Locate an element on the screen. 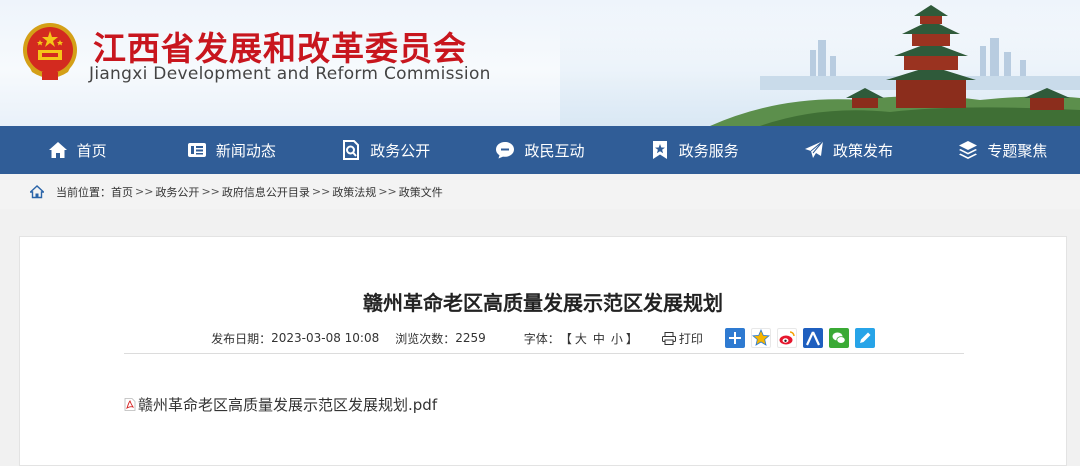 The width and height of the screenshot is (1080, 466). nav-item-label: 政务服务 is located at coordinates (708, 150).